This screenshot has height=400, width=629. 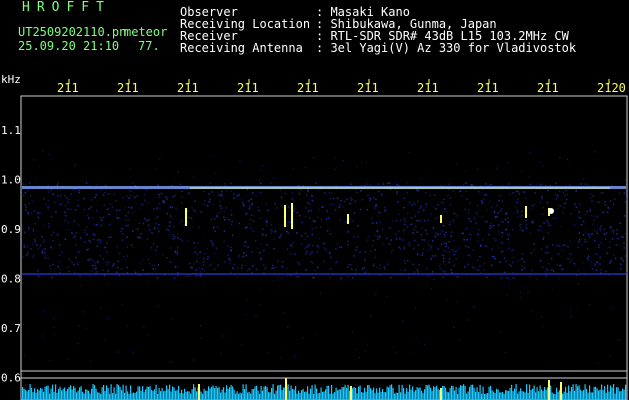 I want to click on freq-tick-label: 0.8, so click(x=11, y=279).